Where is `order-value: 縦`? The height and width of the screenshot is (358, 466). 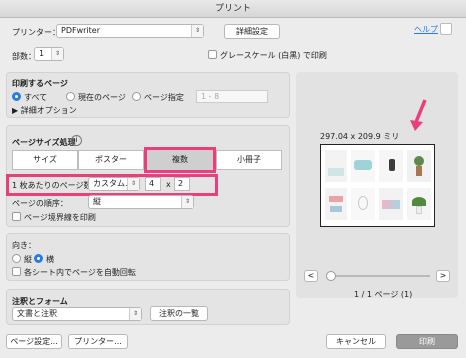 order-value: 縦 is located at coordinates (97, 201).